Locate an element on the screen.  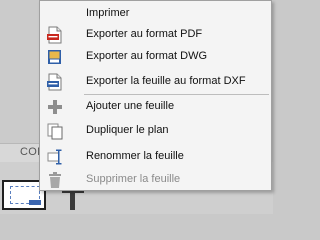
duplicate-icon is located at coordinates (55, 131).